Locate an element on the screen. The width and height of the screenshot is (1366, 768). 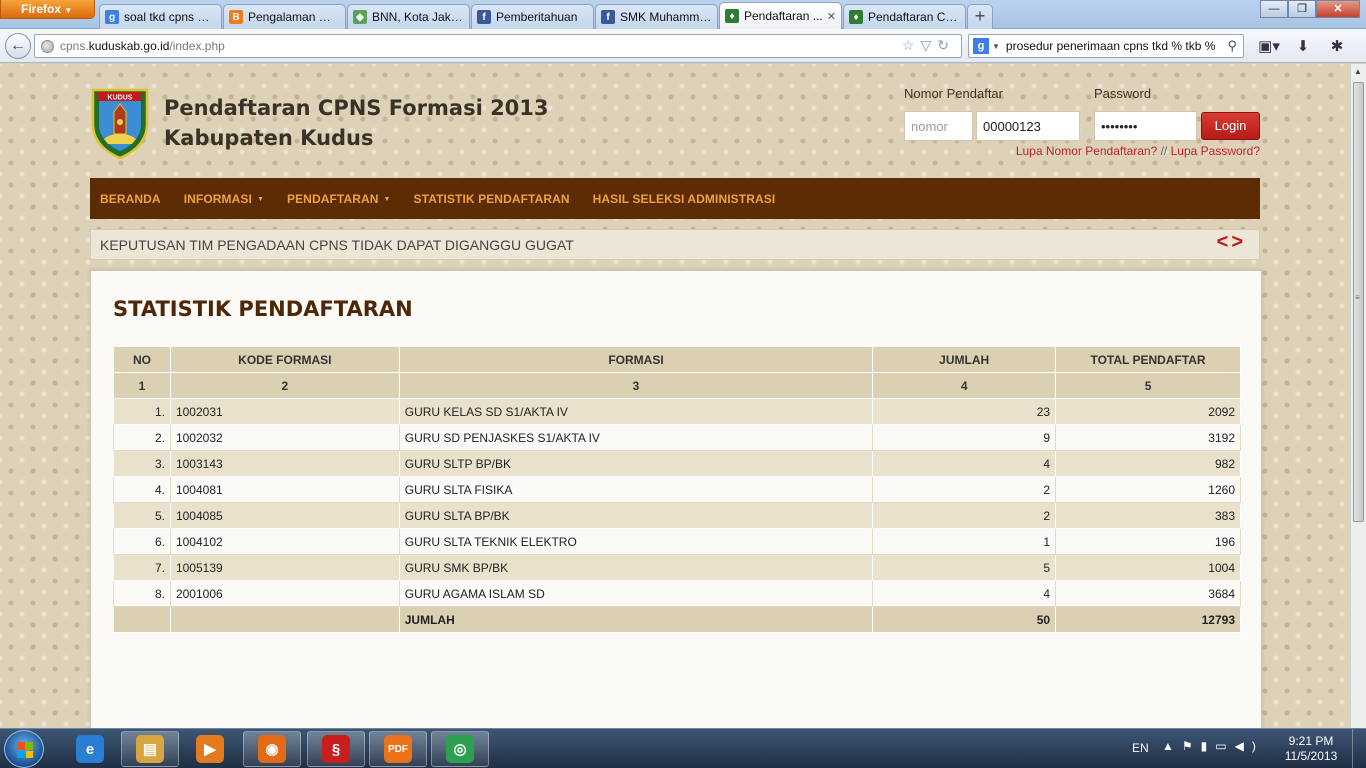
history-dropdown-icon: ▽ is located at coordinates (928, 45).